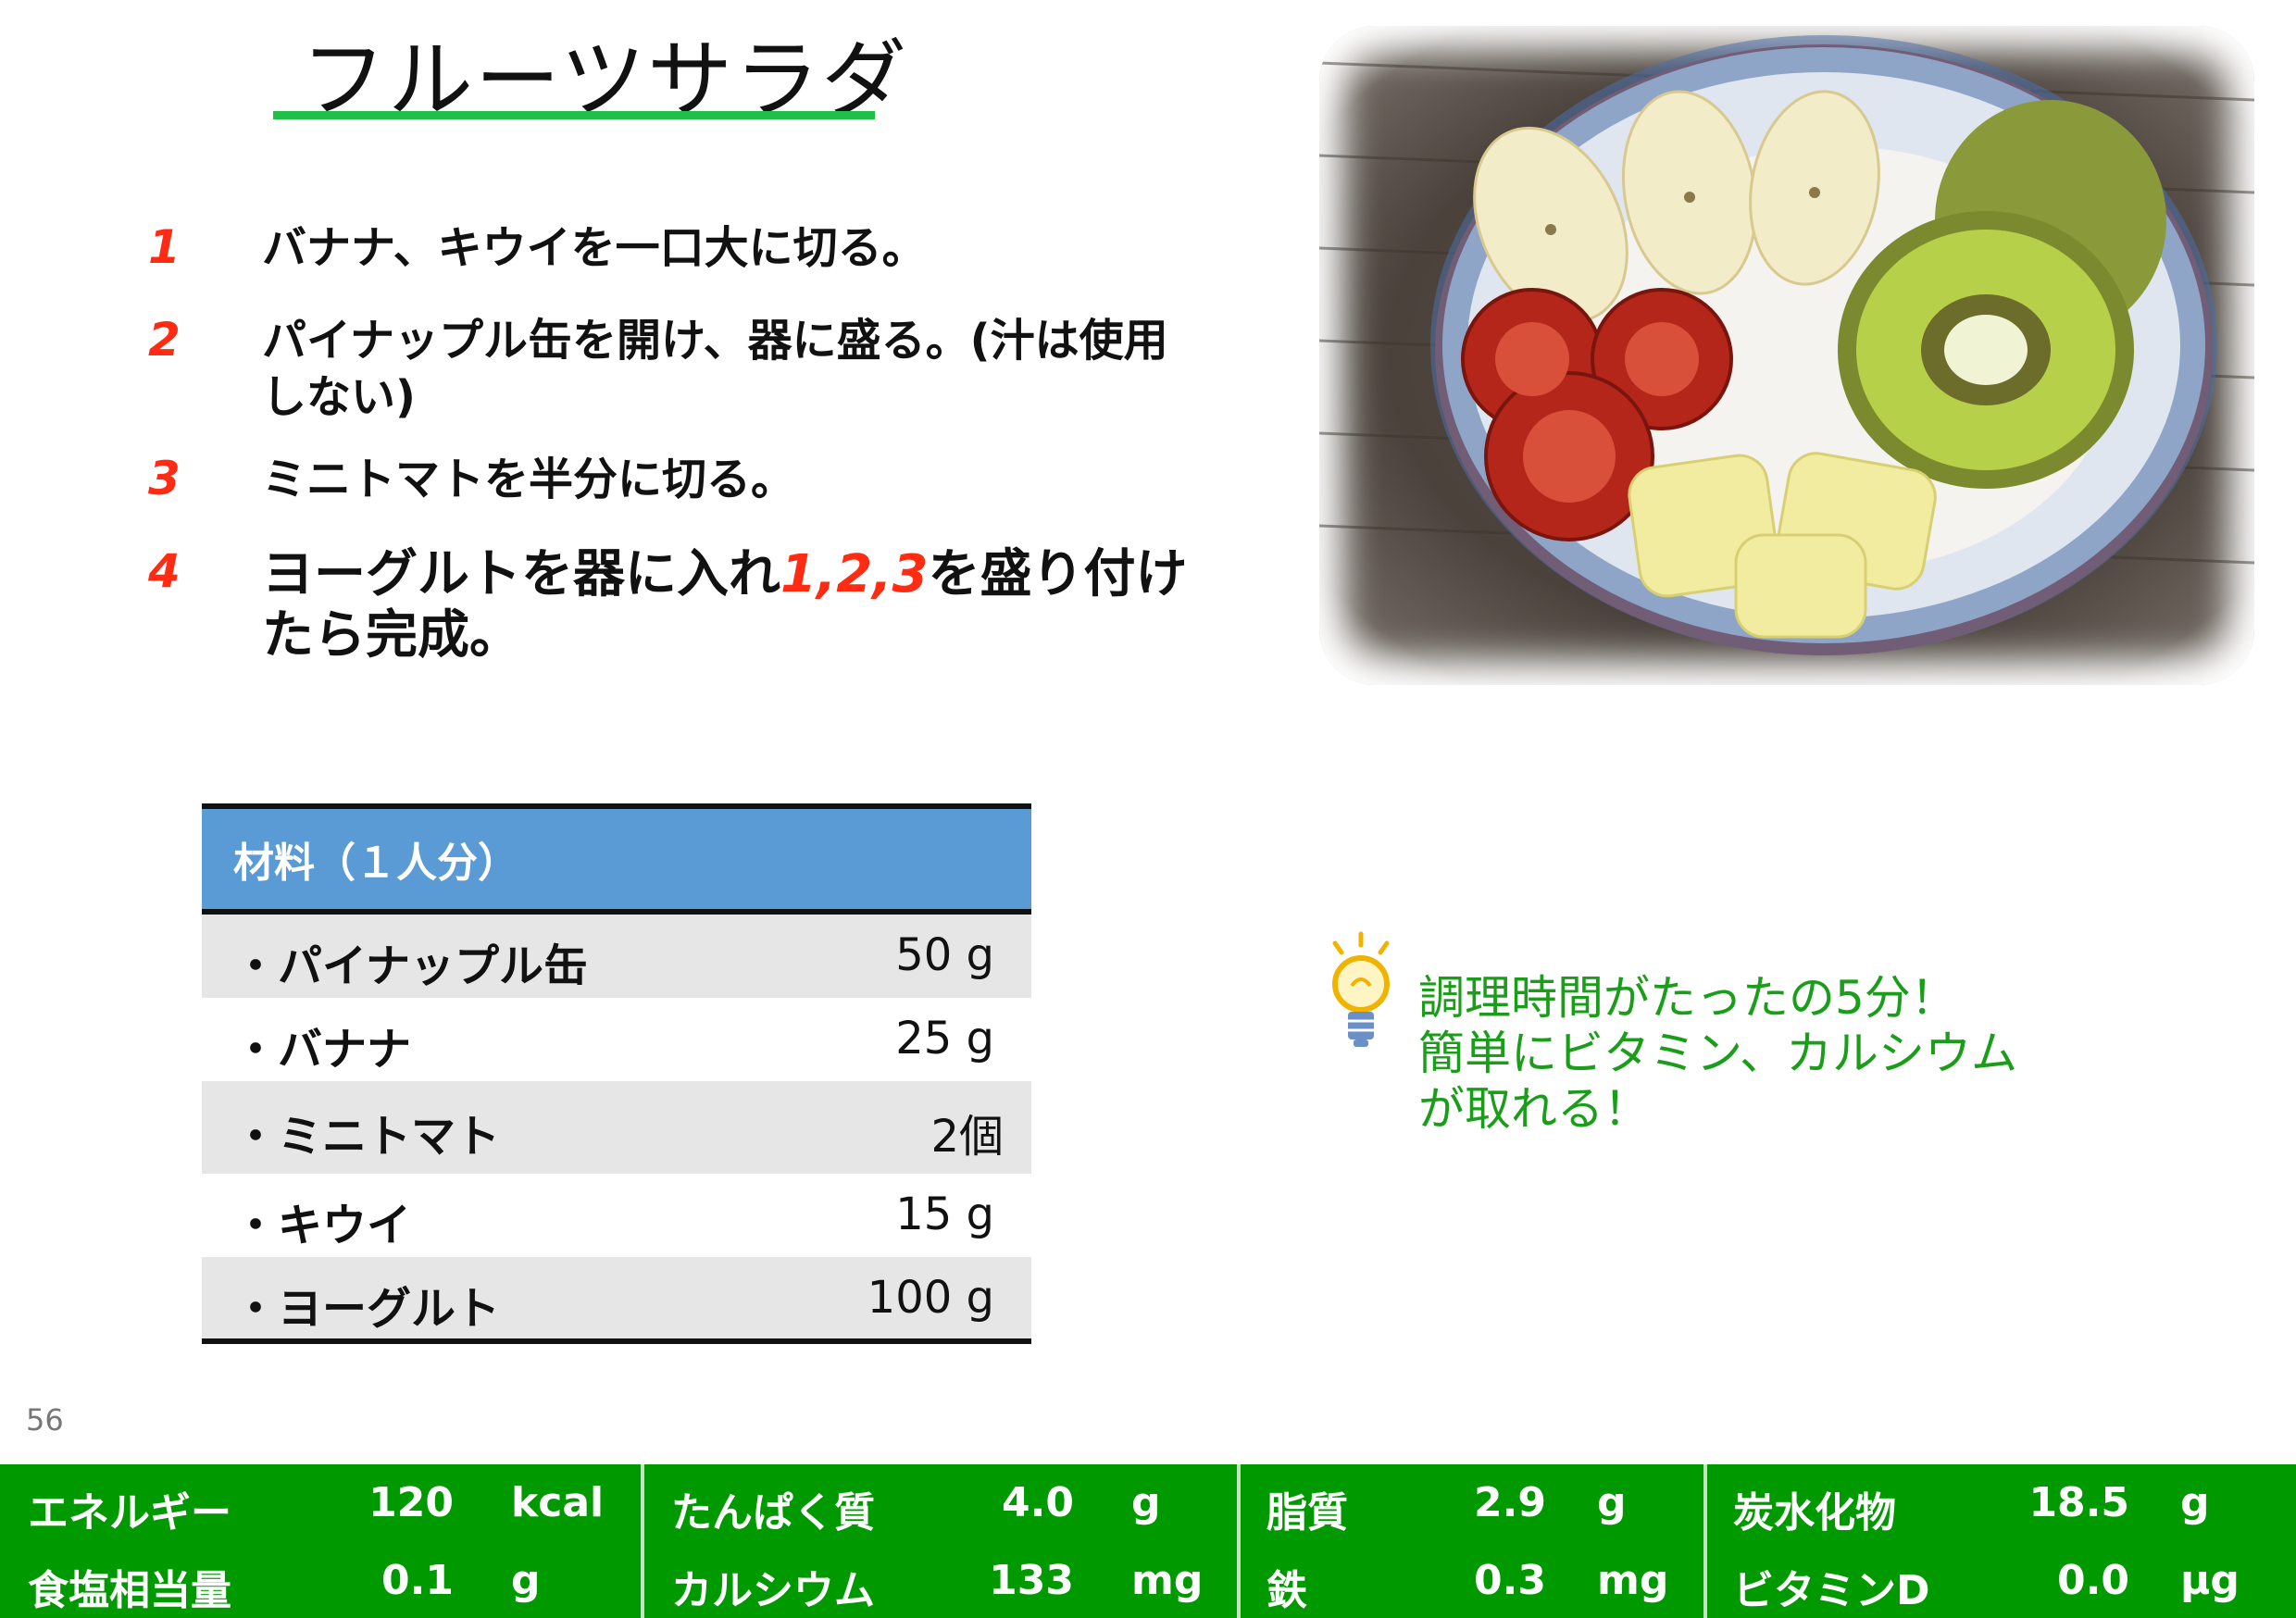 This screenshot has width=2296, height=1618. I want to click on ingredients-header: 材料（１人分）, so click(616, 859).